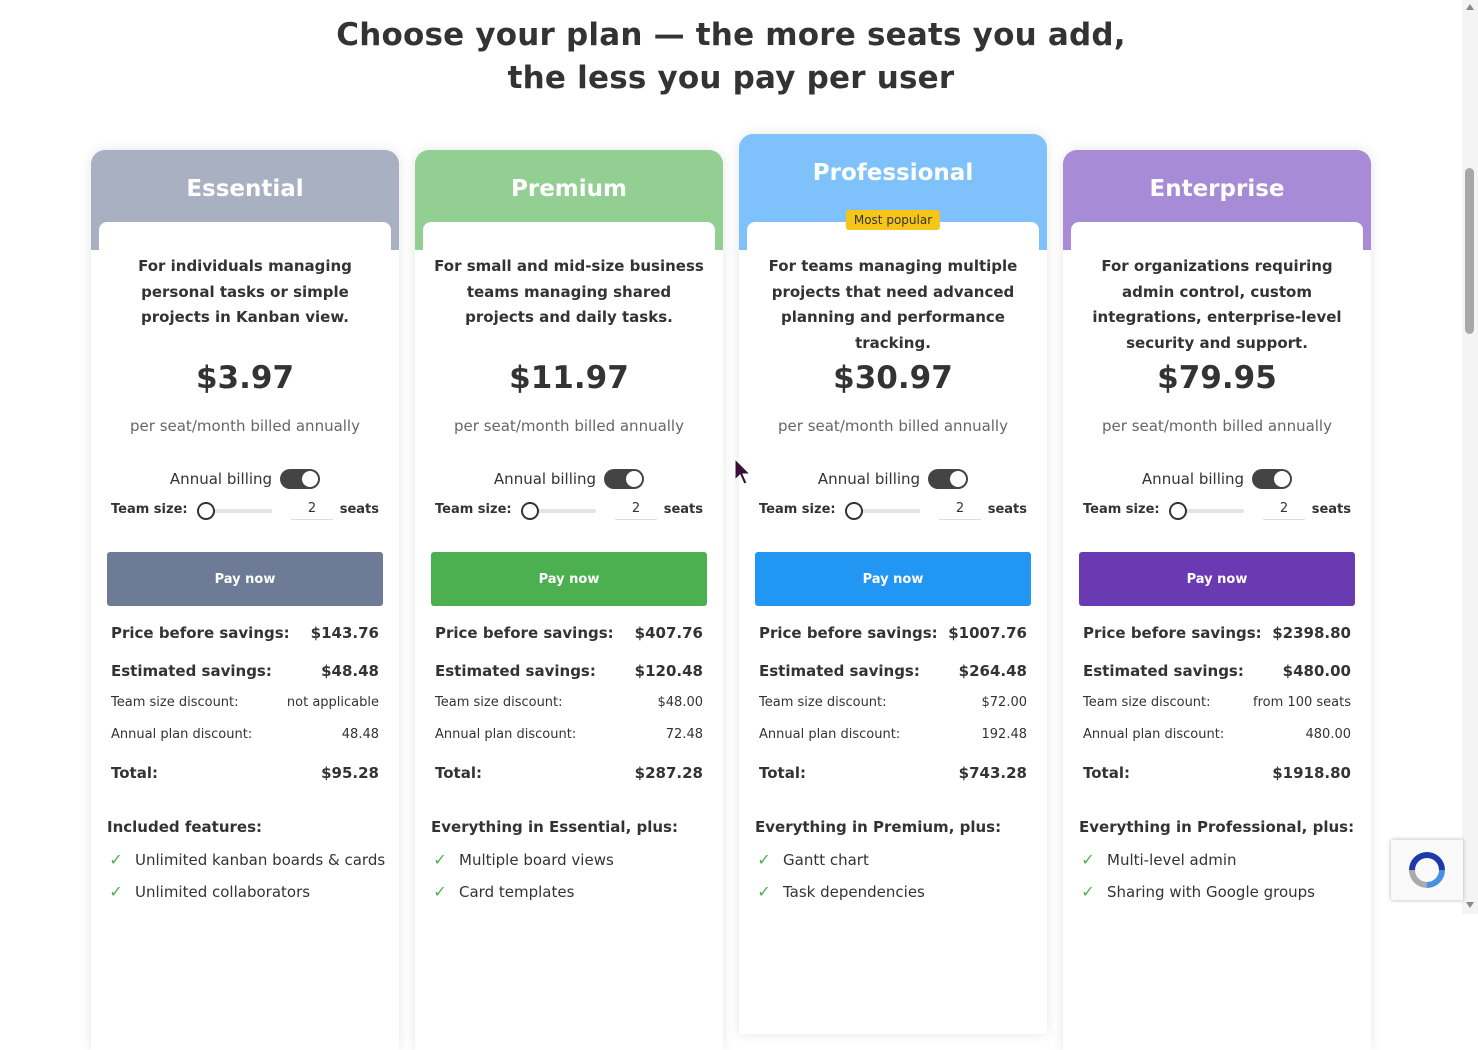  I want to click on plan-price: $3.97, so click(245, 378).